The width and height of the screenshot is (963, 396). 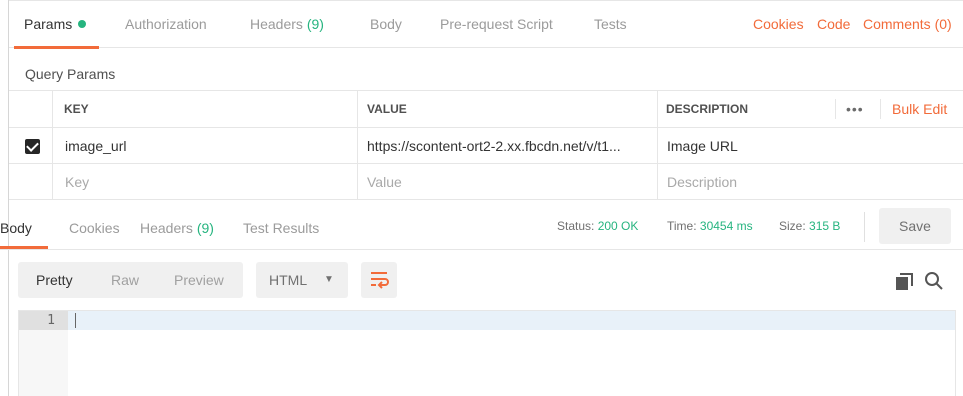 I want to click on time-label: Time:, so click(x=682, y=226).